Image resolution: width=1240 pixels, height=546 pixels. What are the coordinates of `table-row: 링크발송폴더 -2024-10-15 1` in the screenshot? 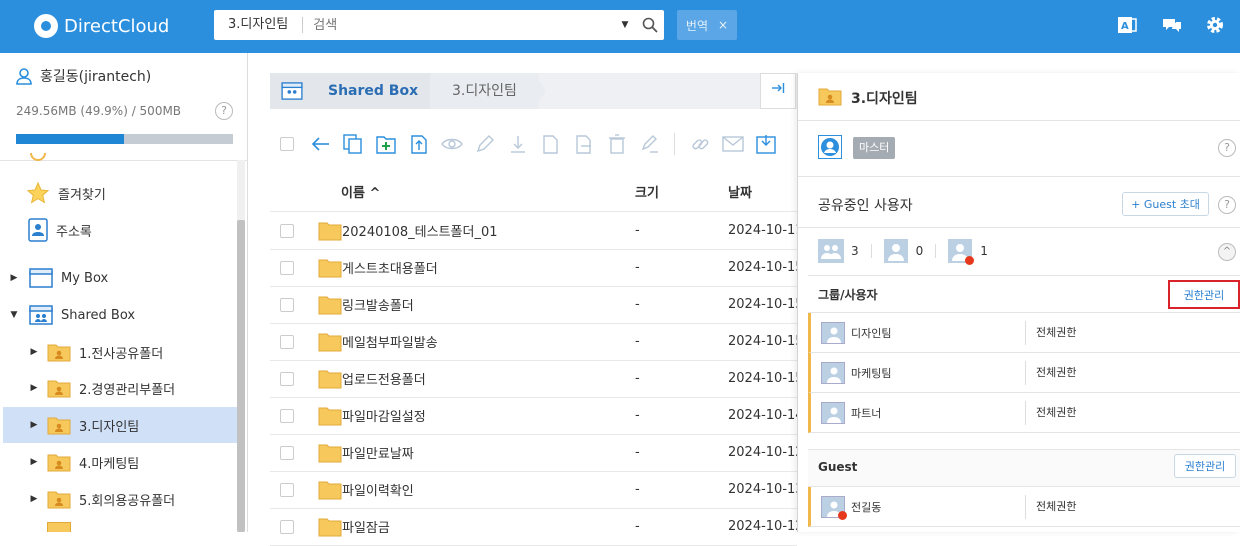 It's located at (543, 304).